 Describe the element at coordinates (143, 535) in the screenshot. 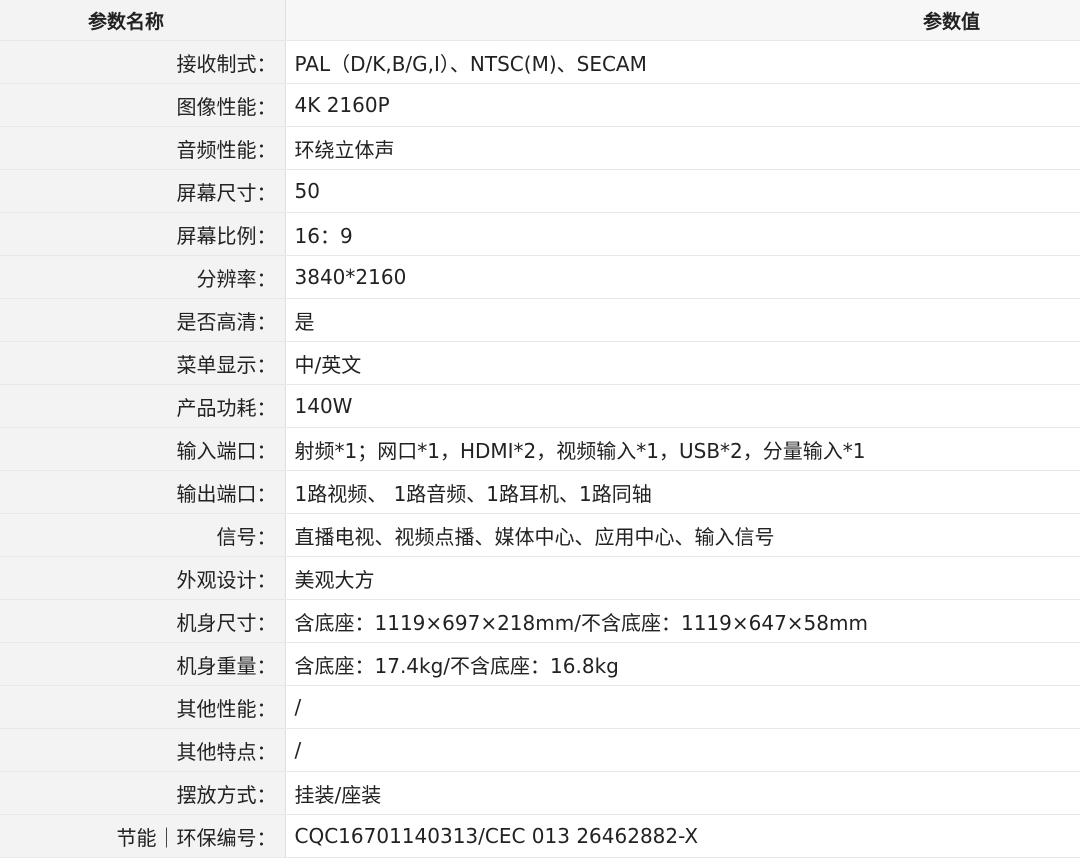

I see `param-name: 信号：` at that location.